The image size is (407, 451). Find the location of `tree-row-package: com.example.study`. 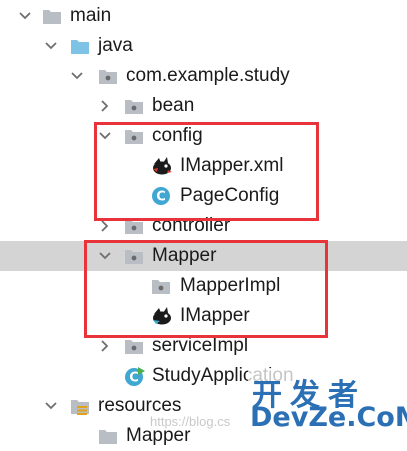

tree-row-package: com.example.study is located at coordinates (203, 76).